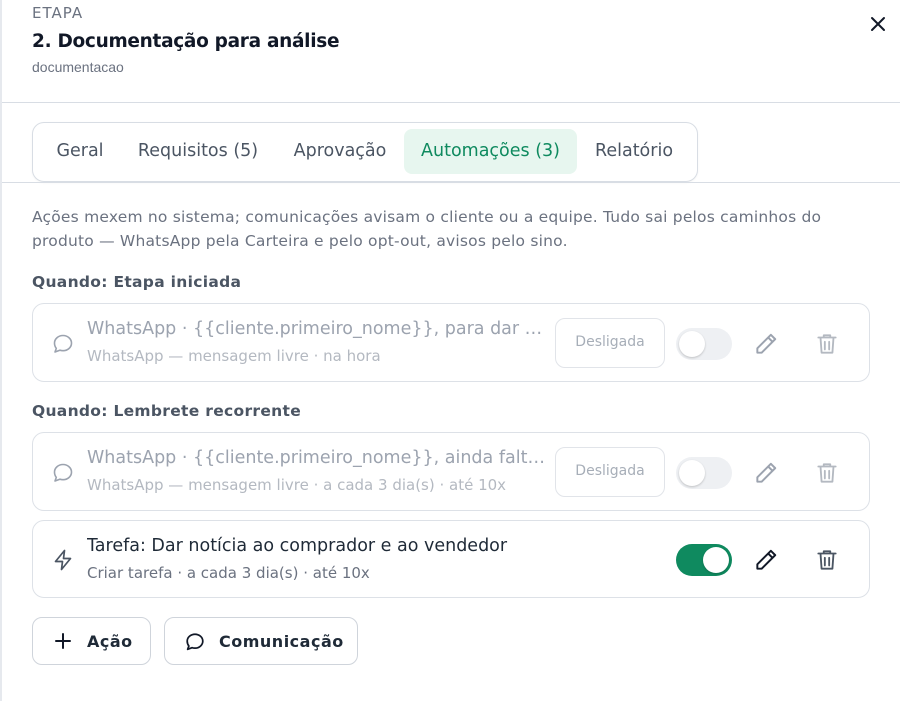  Describe the element at coordinates (234, 356) in the screenshot. I see `automation-subtitle: WhatsApp — mensagem livre · na hora` at that location.